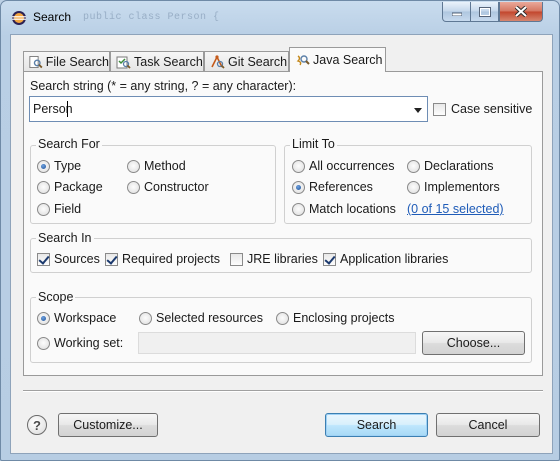 This screenshot has height=461, width=560. I want to click on scope-title: Scope, so click(56, 297).